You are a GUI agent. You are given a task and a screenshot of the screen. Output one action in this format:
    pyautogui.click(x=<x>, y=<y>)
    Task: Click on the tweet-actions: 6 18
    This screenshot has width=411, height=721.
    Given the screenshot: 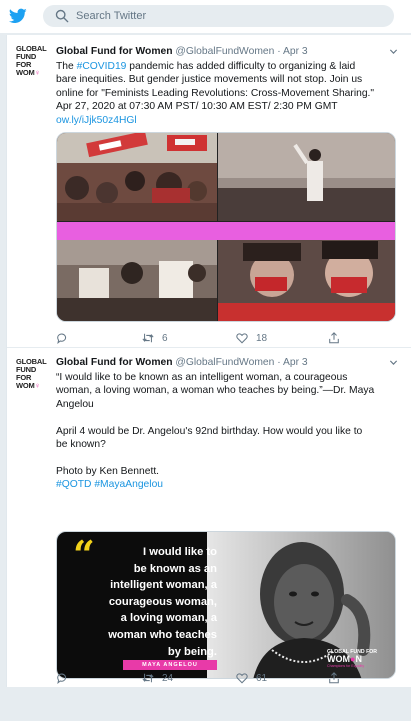 What is the action you would take?
    pyautogui.click(x=226, y=338)
    